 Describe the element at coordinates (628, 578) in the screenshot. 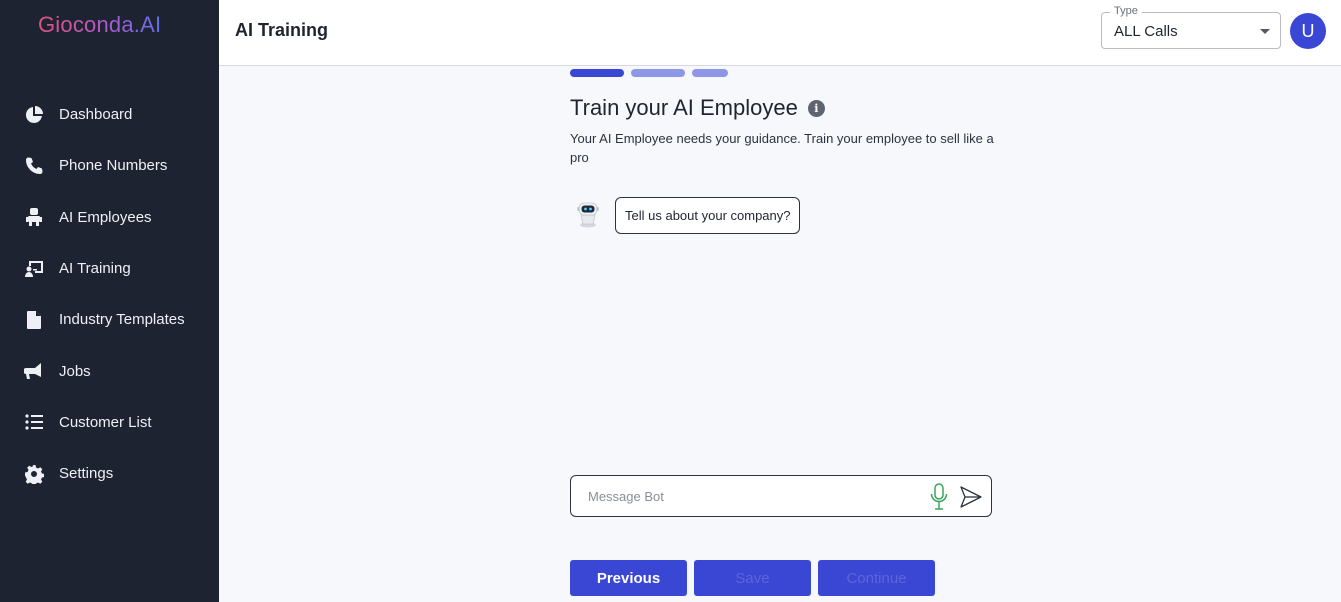

I see `previous-button: Previous` at that location.